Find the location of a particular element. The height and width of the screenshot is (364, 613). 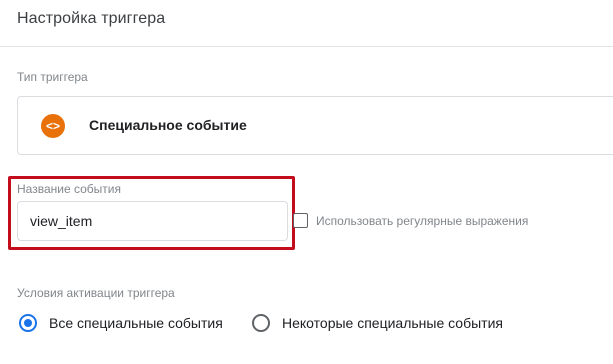

regex-checkbox is located at coordinates (300, 220).